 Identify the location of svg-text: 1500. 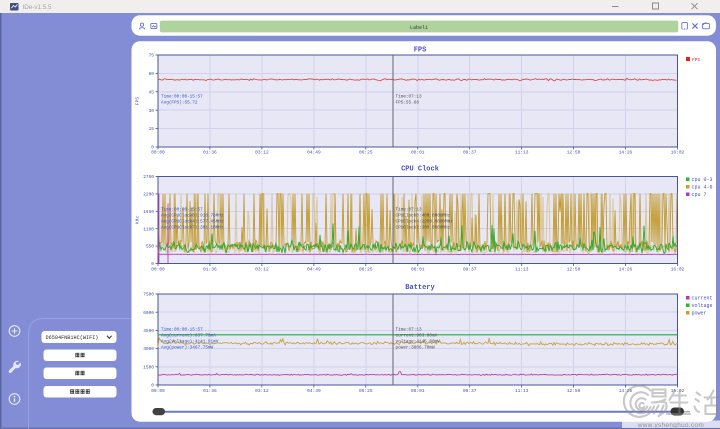
(148, 367).